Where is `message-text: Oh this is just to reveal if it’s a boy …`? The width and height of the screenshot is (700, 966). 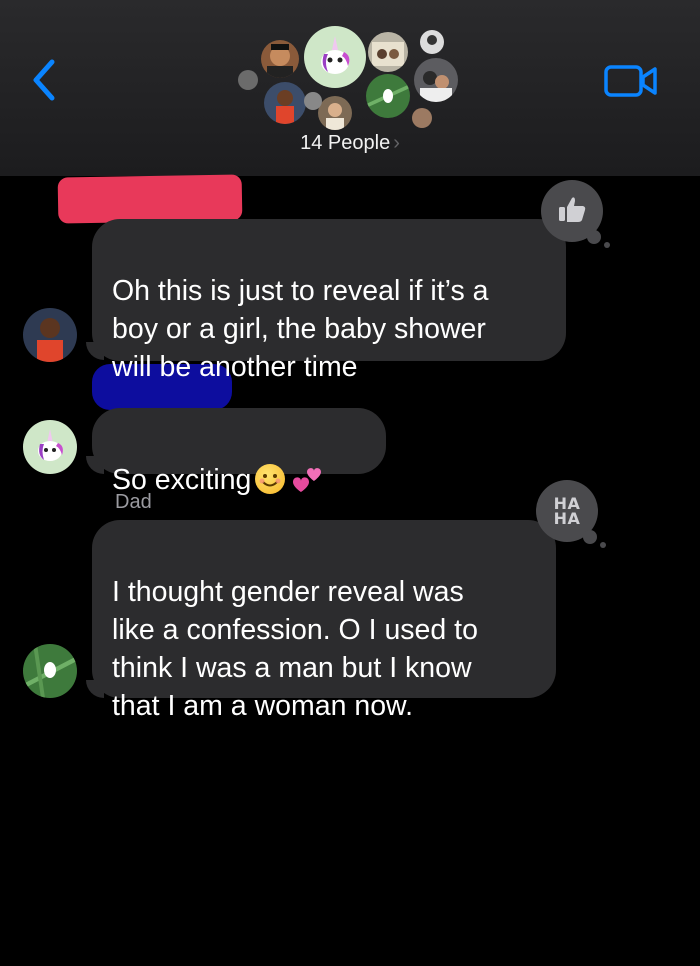
message-text: Oh this is just to reveal if it’s a boy … is located at coordinates (300, 329).